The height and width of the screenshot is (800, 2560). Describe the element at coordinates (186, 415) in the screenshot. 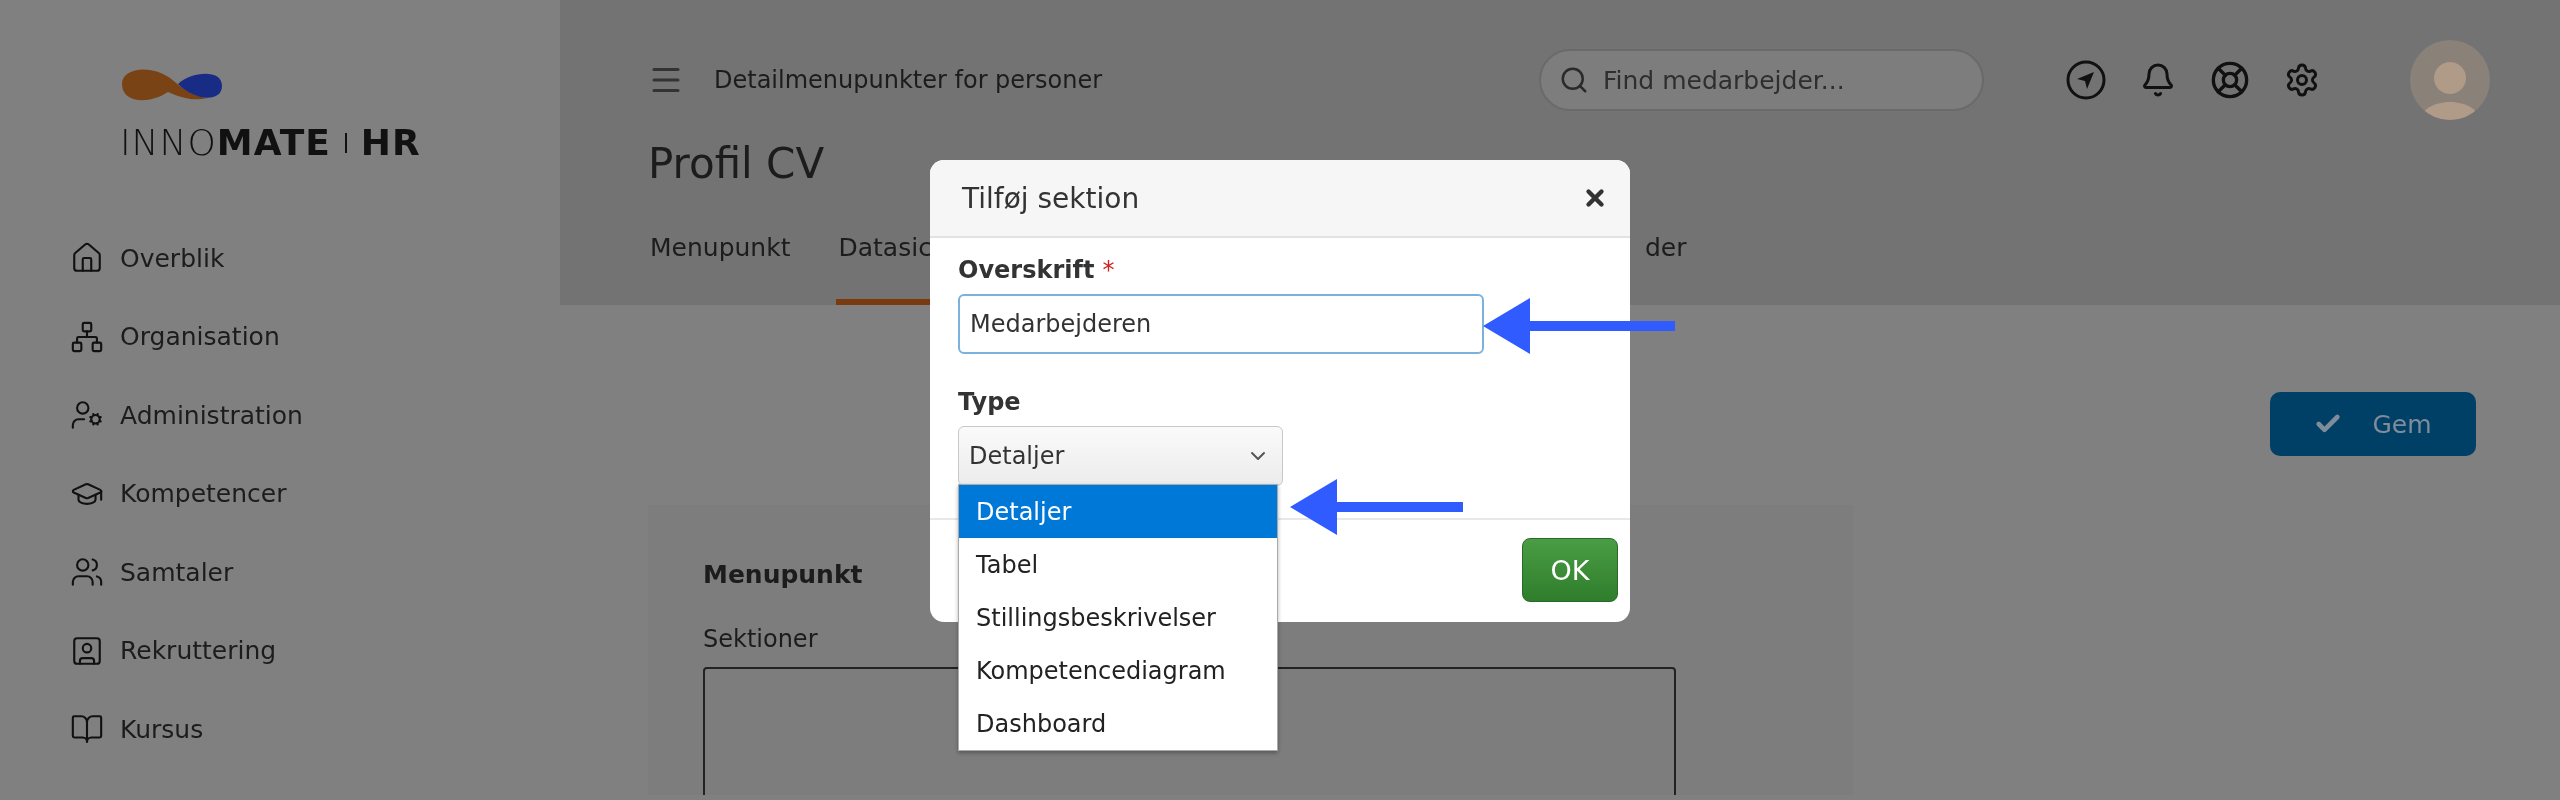

I see `sidebar-item: Administration` at that location.